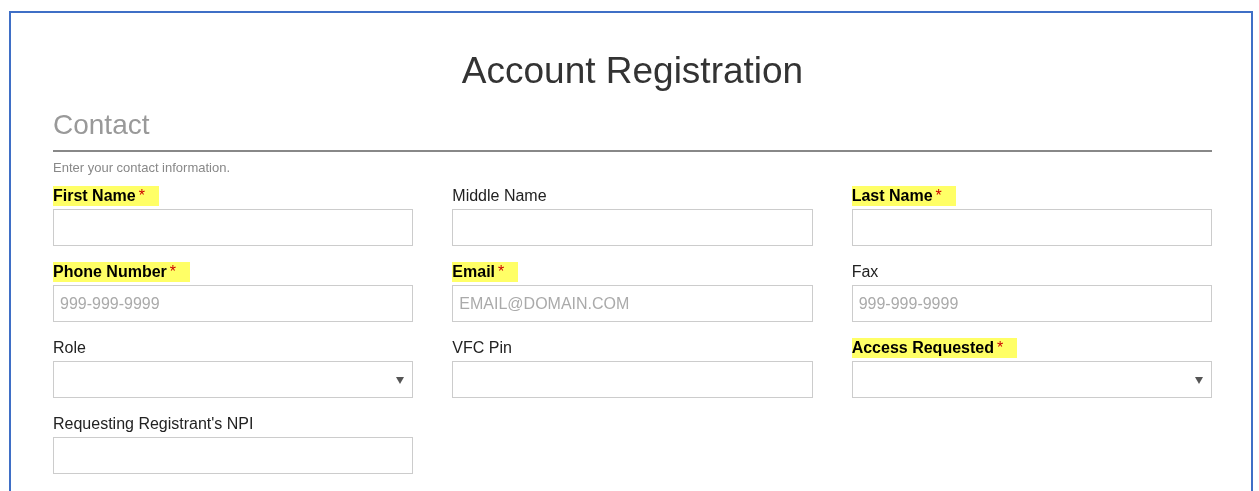 Image resolution: width=1259 pixels, height=491 pixels. Describe the element at coordinates (102, 125) in the screenshot. I see `section-heading: Contact` at that location.